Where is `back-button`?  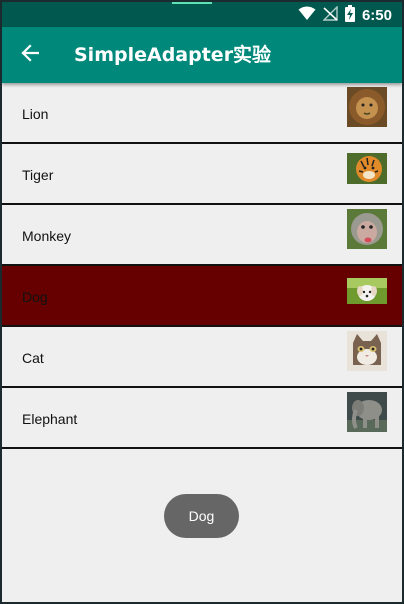
back-button is located at coordinates (30, 55).